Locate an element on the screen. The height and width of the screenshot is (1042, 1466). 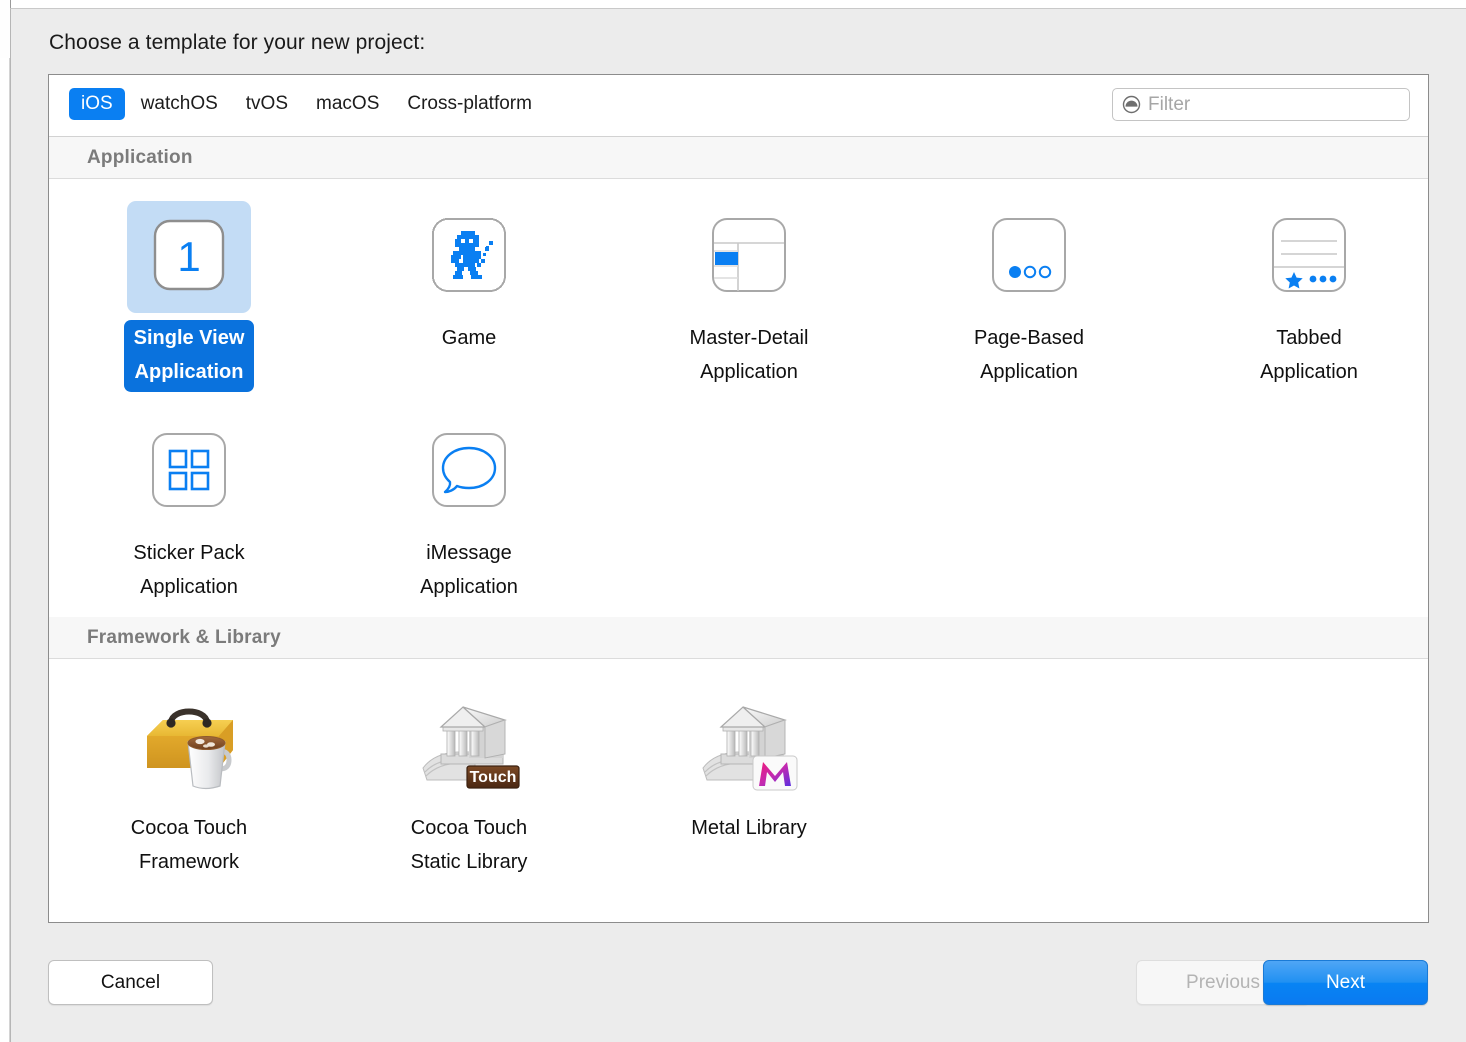
template-game: Game is located at coordinates (469, 276).